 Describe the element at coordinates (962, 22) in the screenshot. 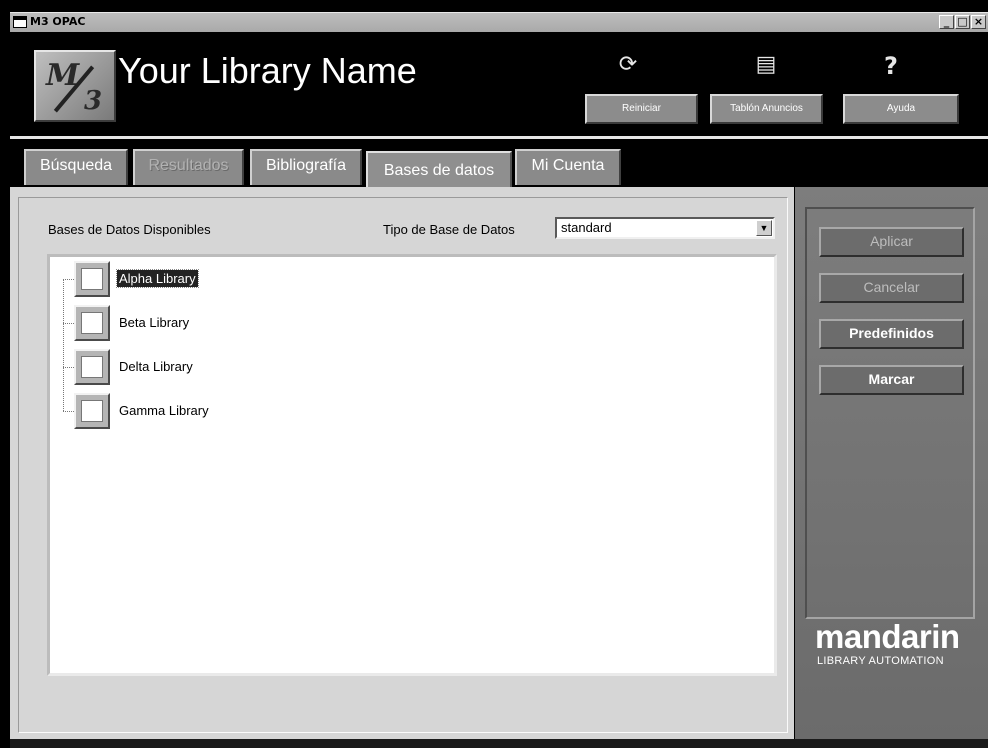

I see `maximize-button: □` at that location.